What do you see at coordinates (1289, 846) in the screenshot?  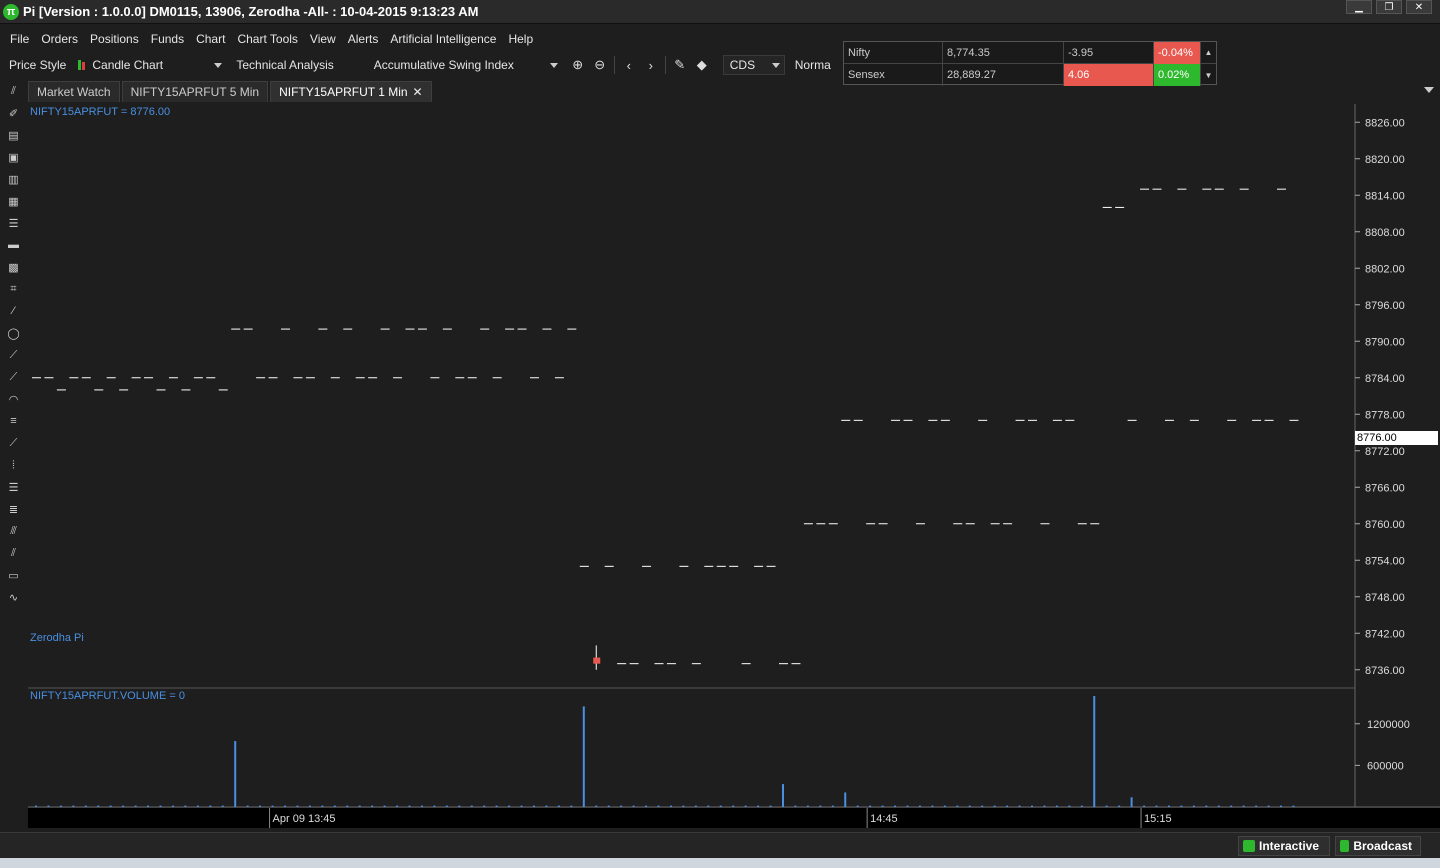 I see `interactive-status-label: Interactive` at bounding box center [1289, 846].